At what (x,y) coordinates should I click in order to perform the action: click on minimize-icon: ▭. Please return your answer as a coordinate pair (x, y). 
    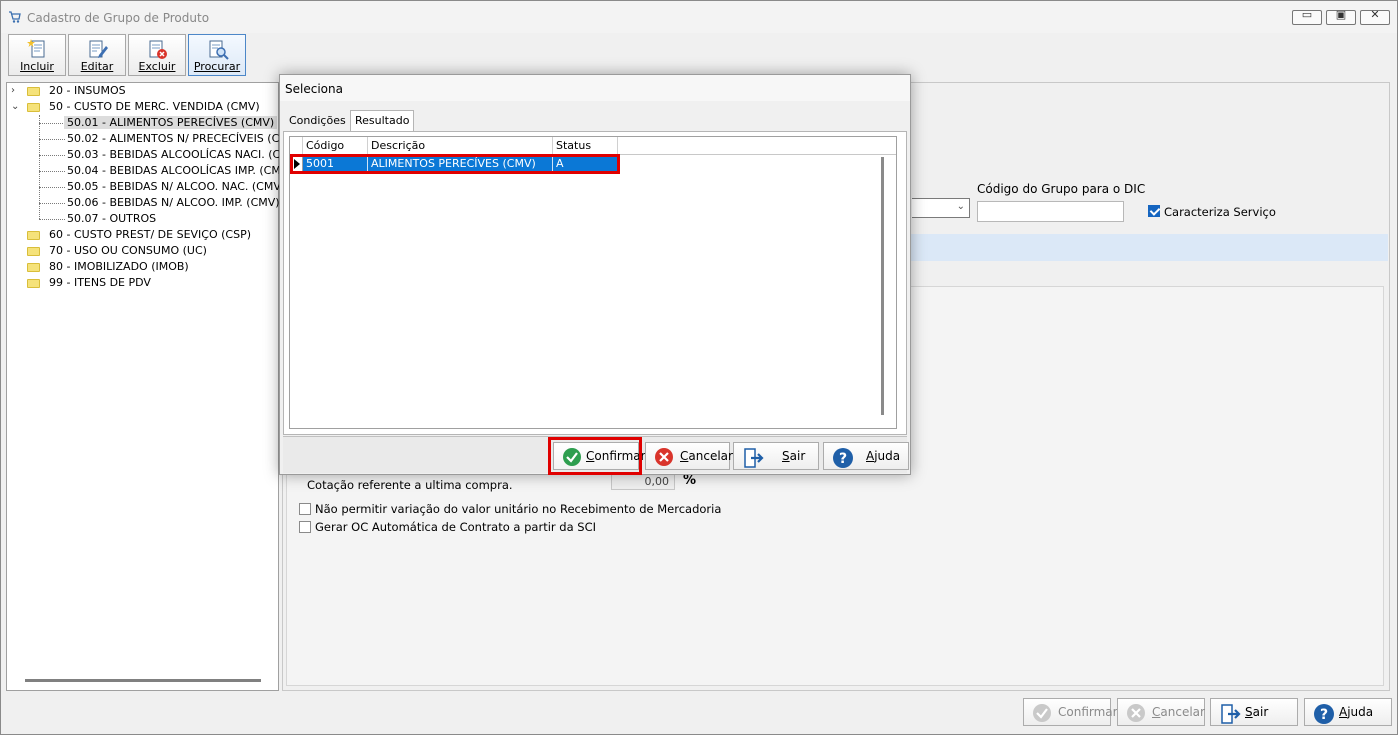
    Looking at the image, I should click on (1307, 14).